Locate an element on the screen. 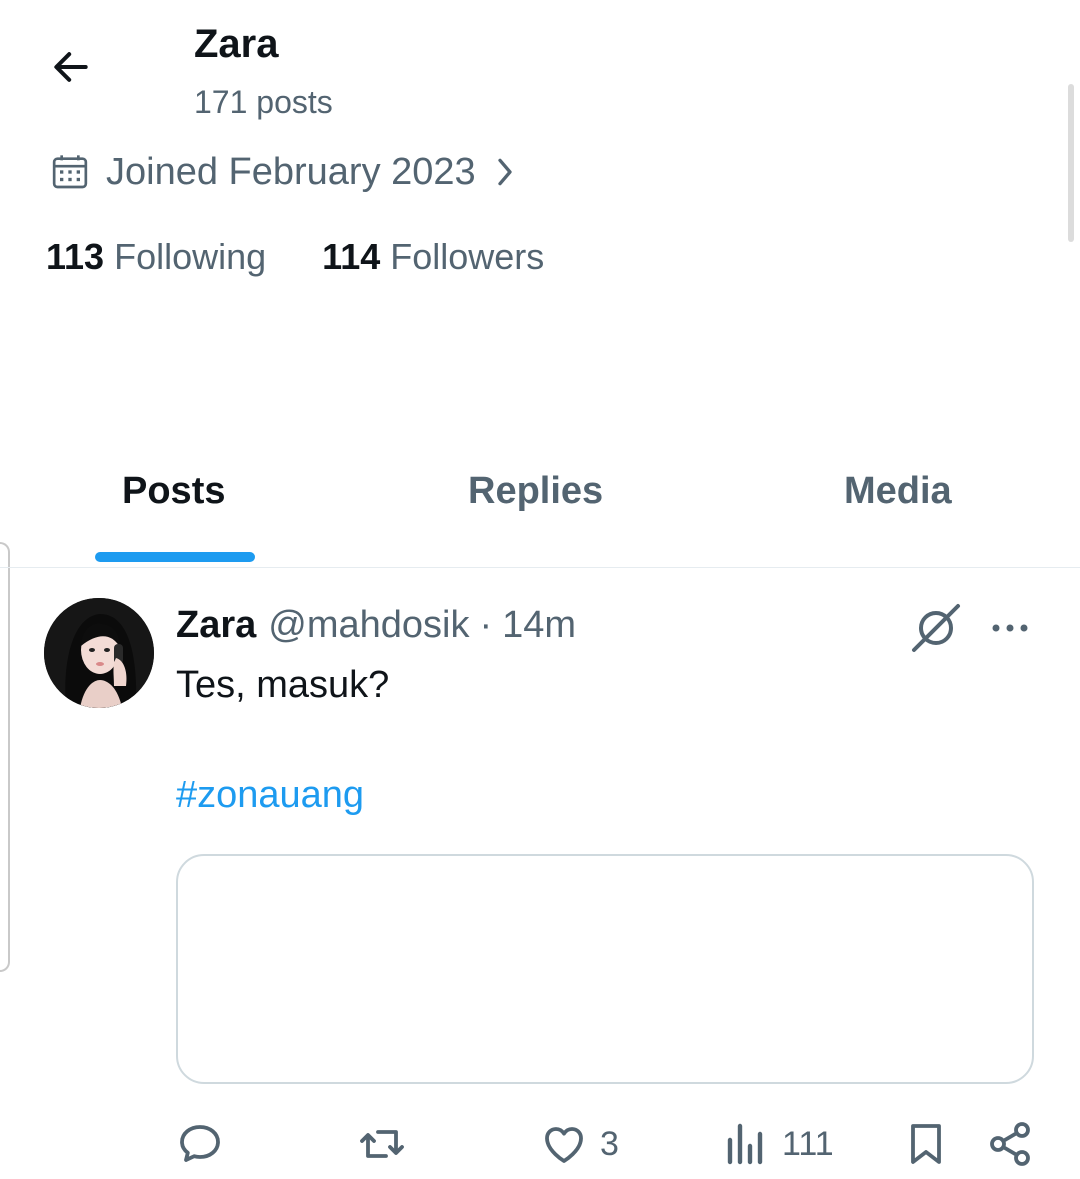 Image resolution: width=1080 pixels, height=1179 pixels. joined-date-row: Joined February 2023 is located at coordinates (284, 172).